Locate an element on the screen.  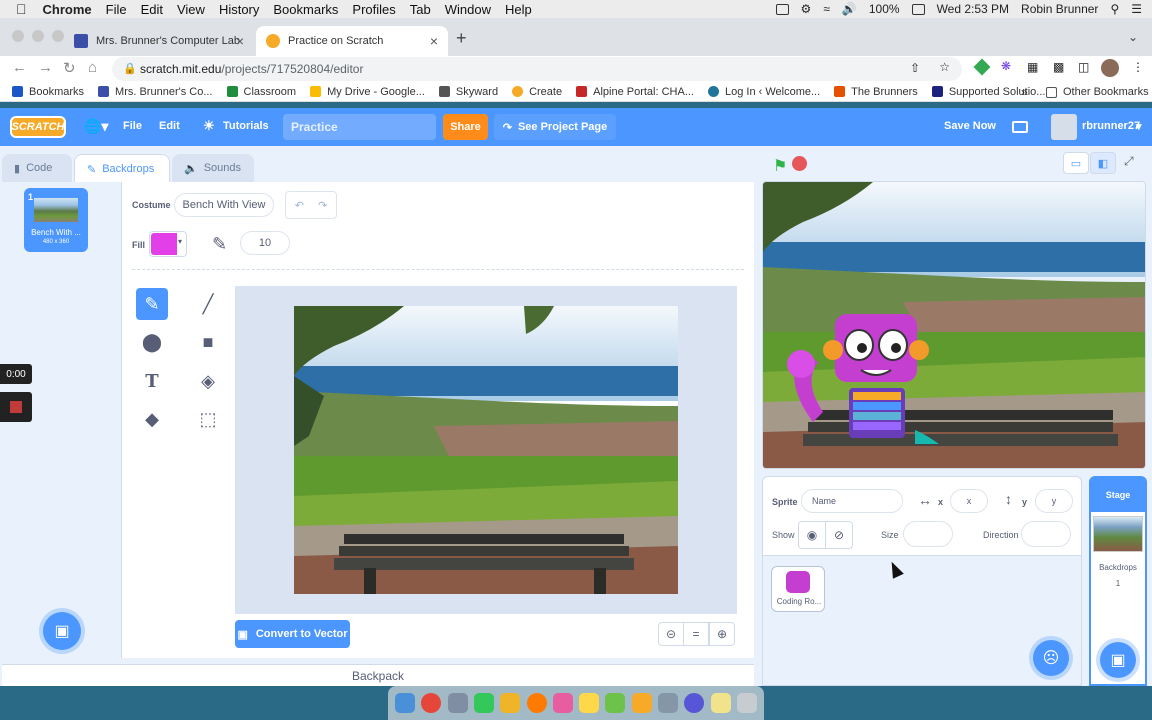
gear-icon: ⚙ is located at coordinates (806, 9).